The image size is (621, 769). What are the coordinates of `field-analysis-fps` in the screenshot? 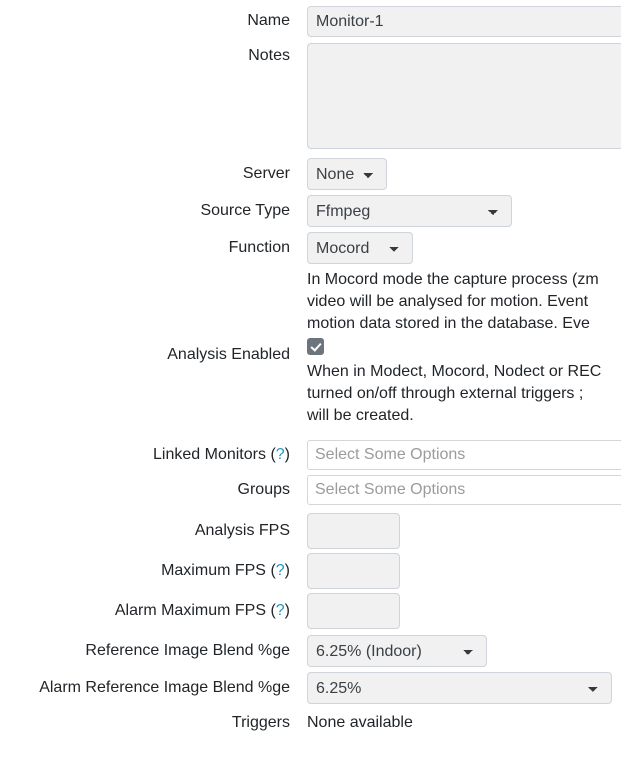 It's located at (464, 531).